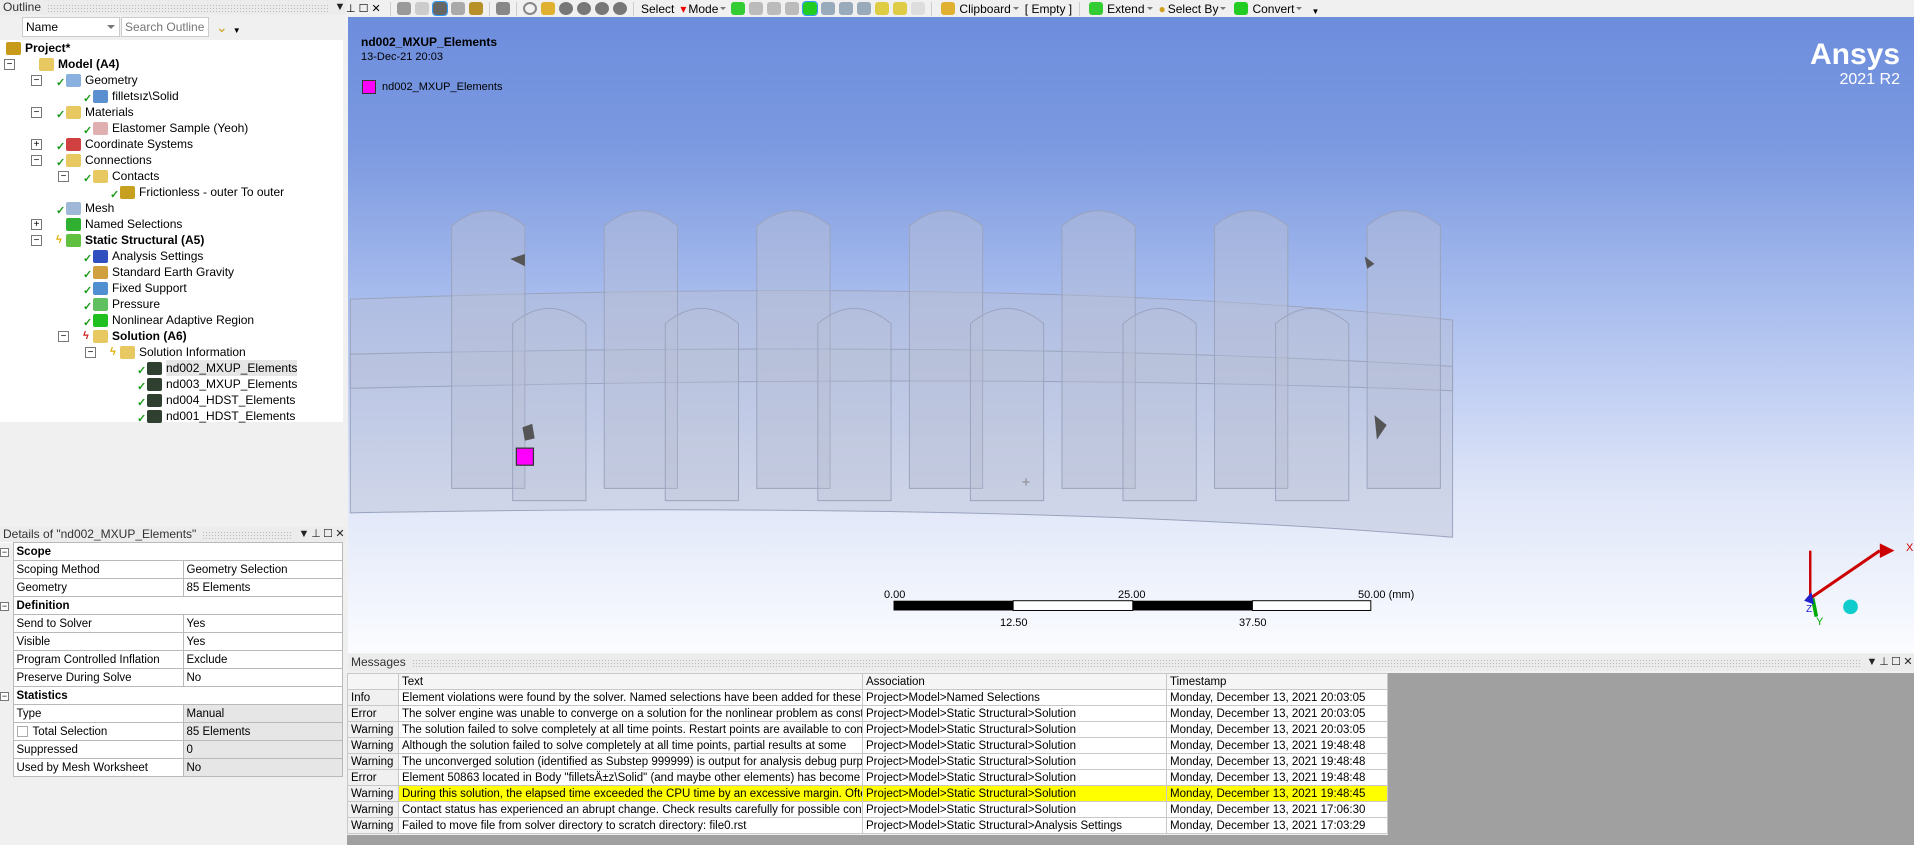 This screenshot has width=1914, height=845. What do you see at coordinates (122, 336) in the screenshot?
I see `tree-item: − ϟ Solution (A6)` at bounding box center [122, 336].